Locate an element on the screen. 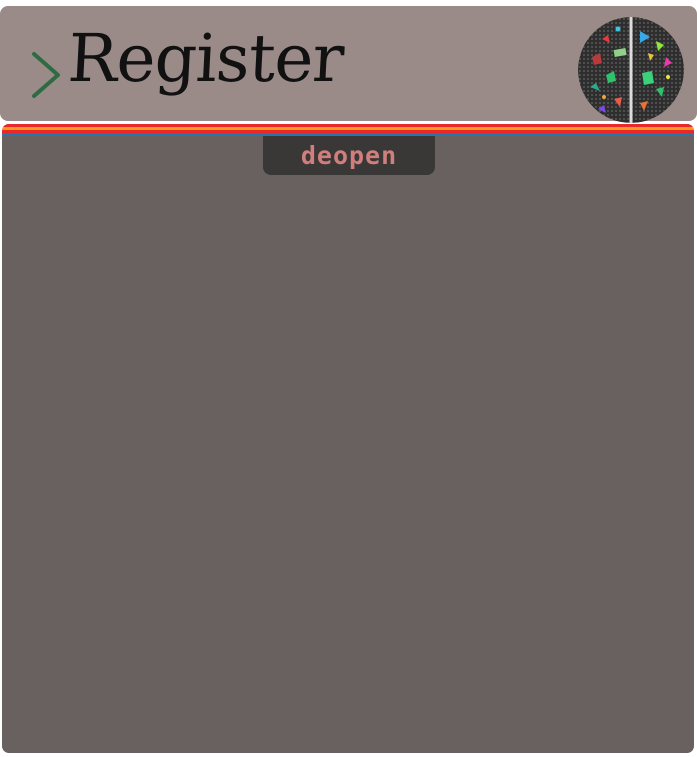 This screenshot has height=757, width=697. brand-label: deopen is located at coordinates (349, 155).